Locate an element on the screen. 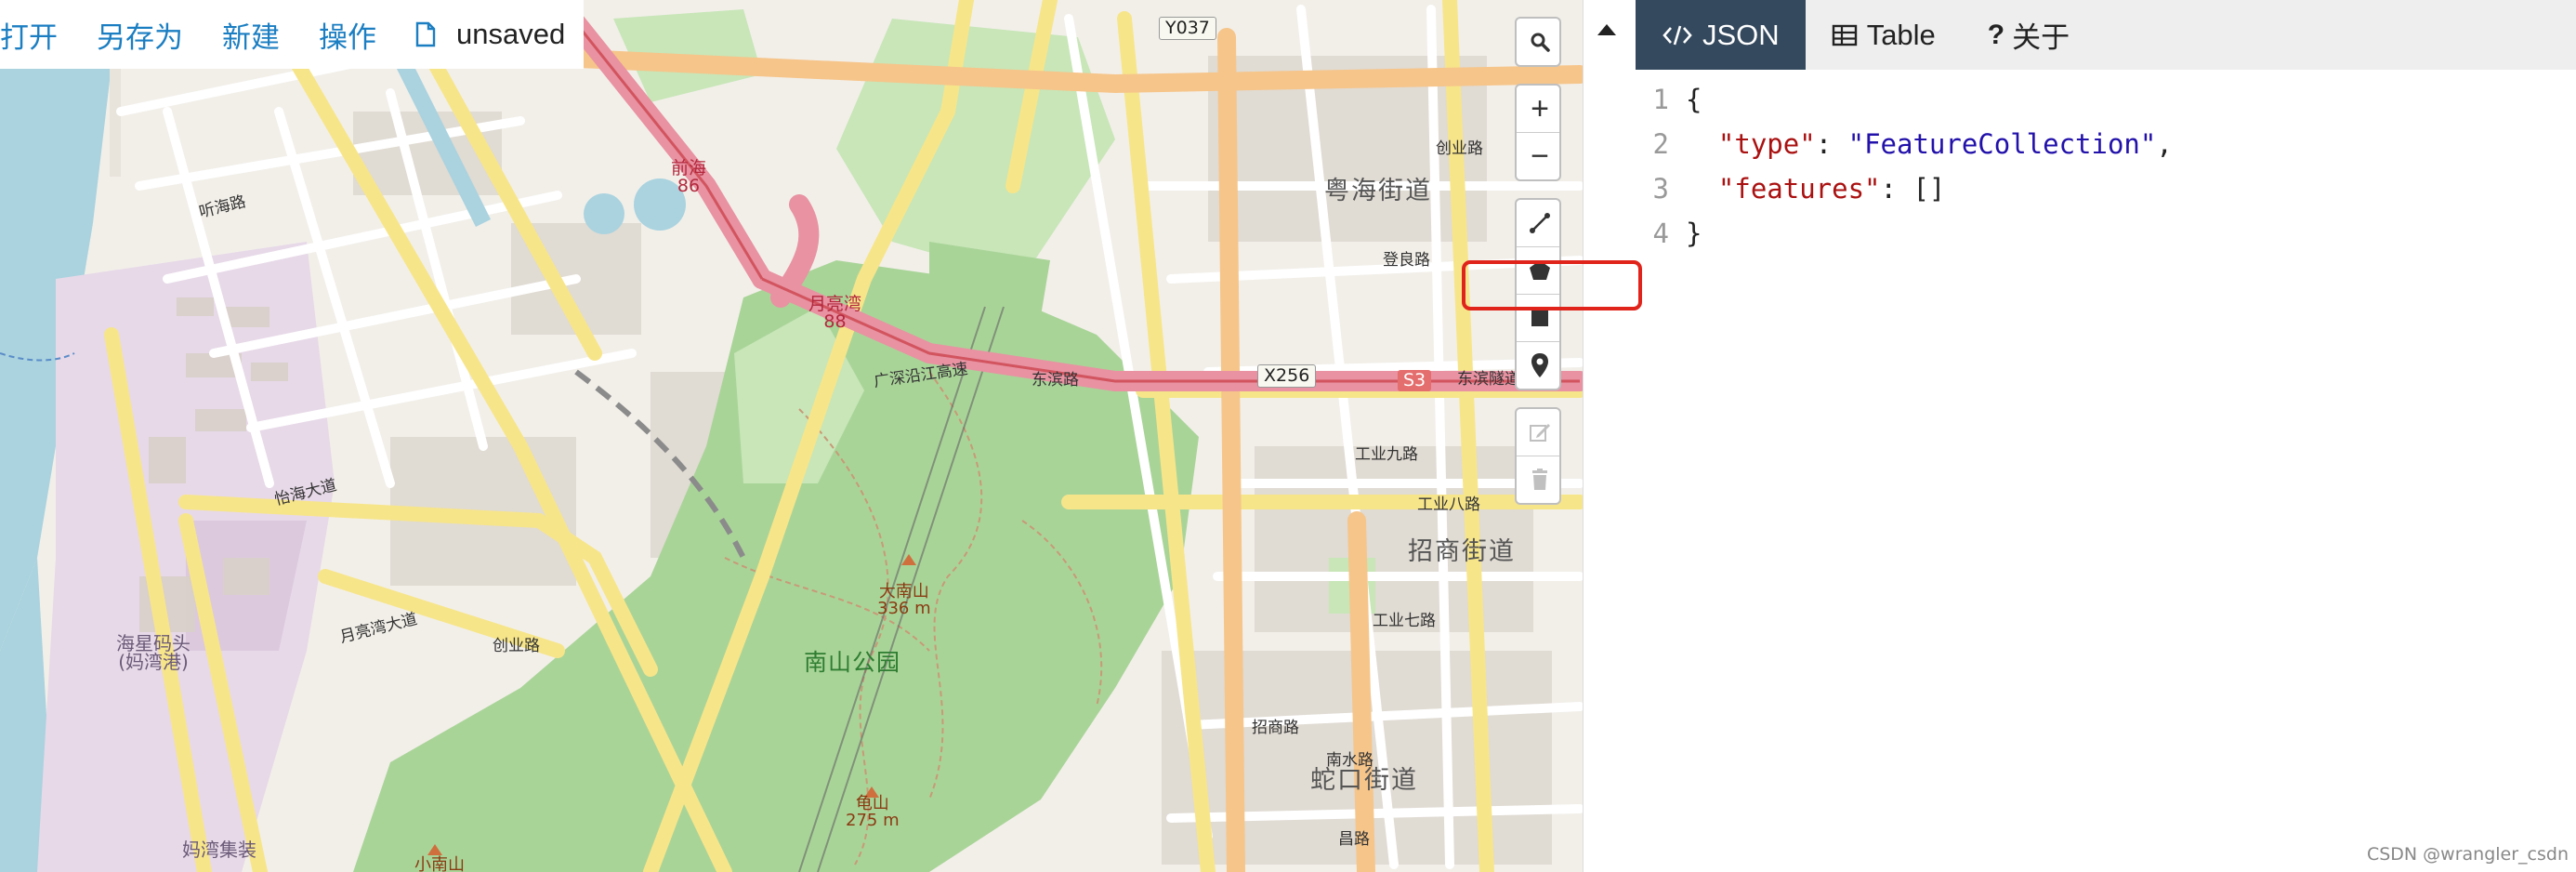  draw-line-icon is located at coordinates (1540, 223).